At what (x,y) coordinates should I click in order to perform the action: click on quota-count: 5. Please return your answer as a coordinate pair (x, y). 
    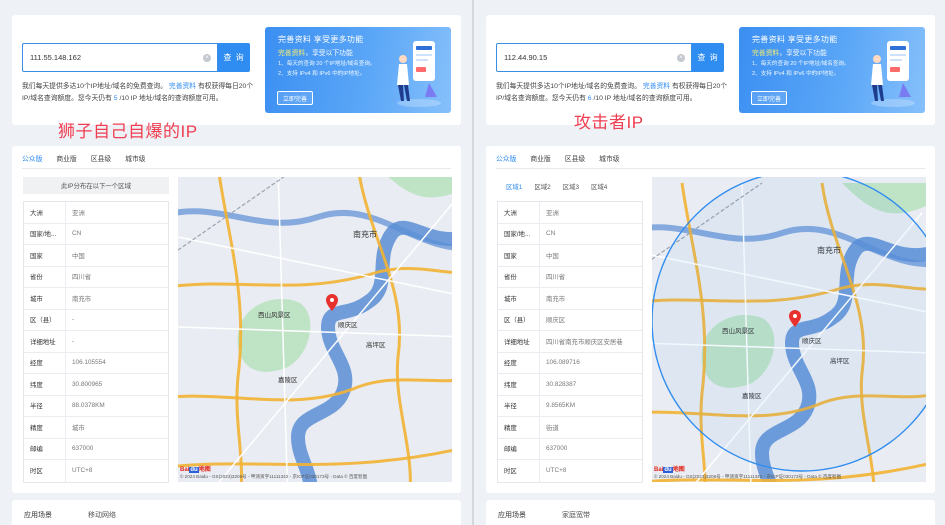
    Looking at the image, I should click on (115, 98).